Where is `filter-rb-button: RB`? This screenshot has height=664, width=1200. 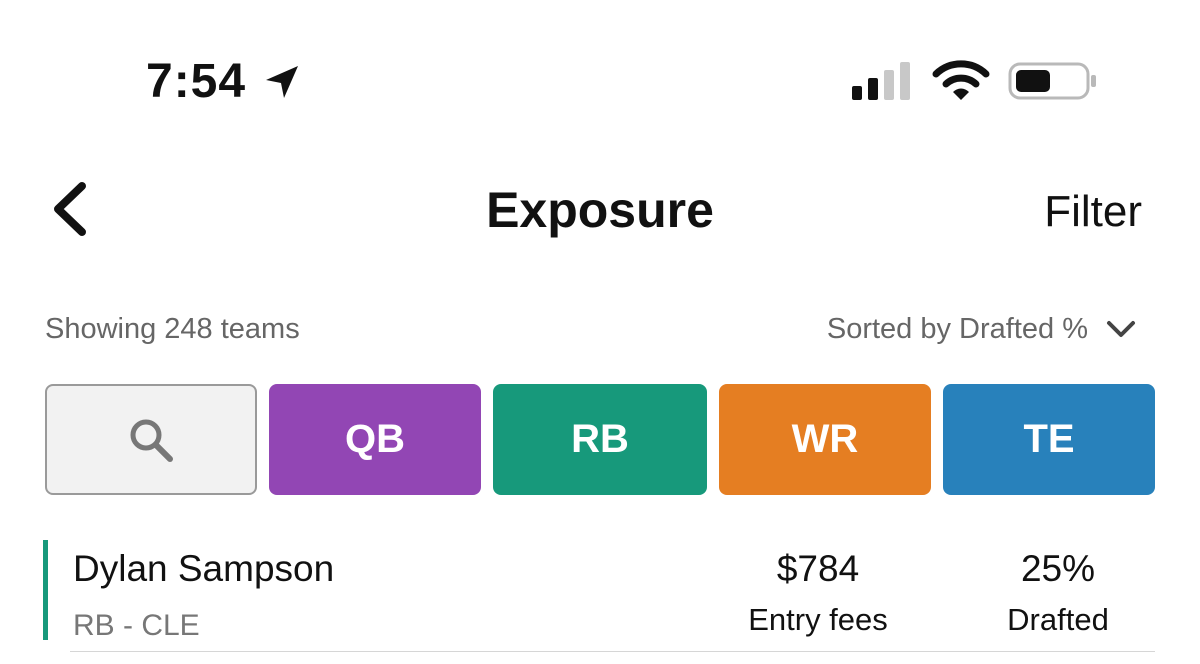
filter-rb-button: RB is located at coordinates (600, 439).